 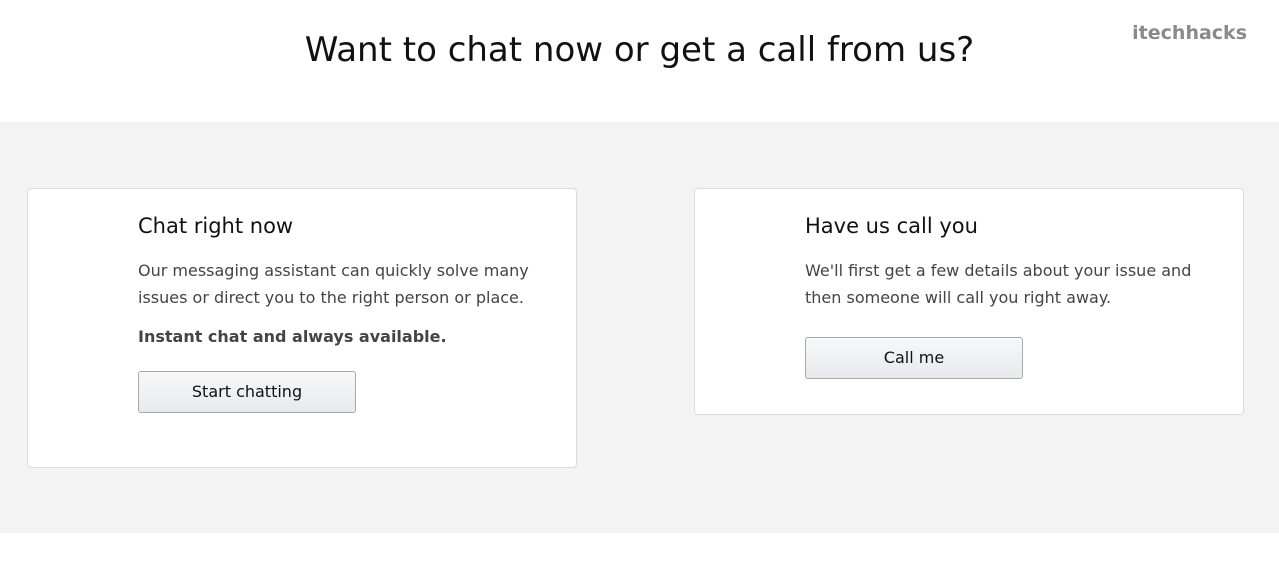 I want to click on start-chatting-button: Start chatting, so click(x=247, y=392).